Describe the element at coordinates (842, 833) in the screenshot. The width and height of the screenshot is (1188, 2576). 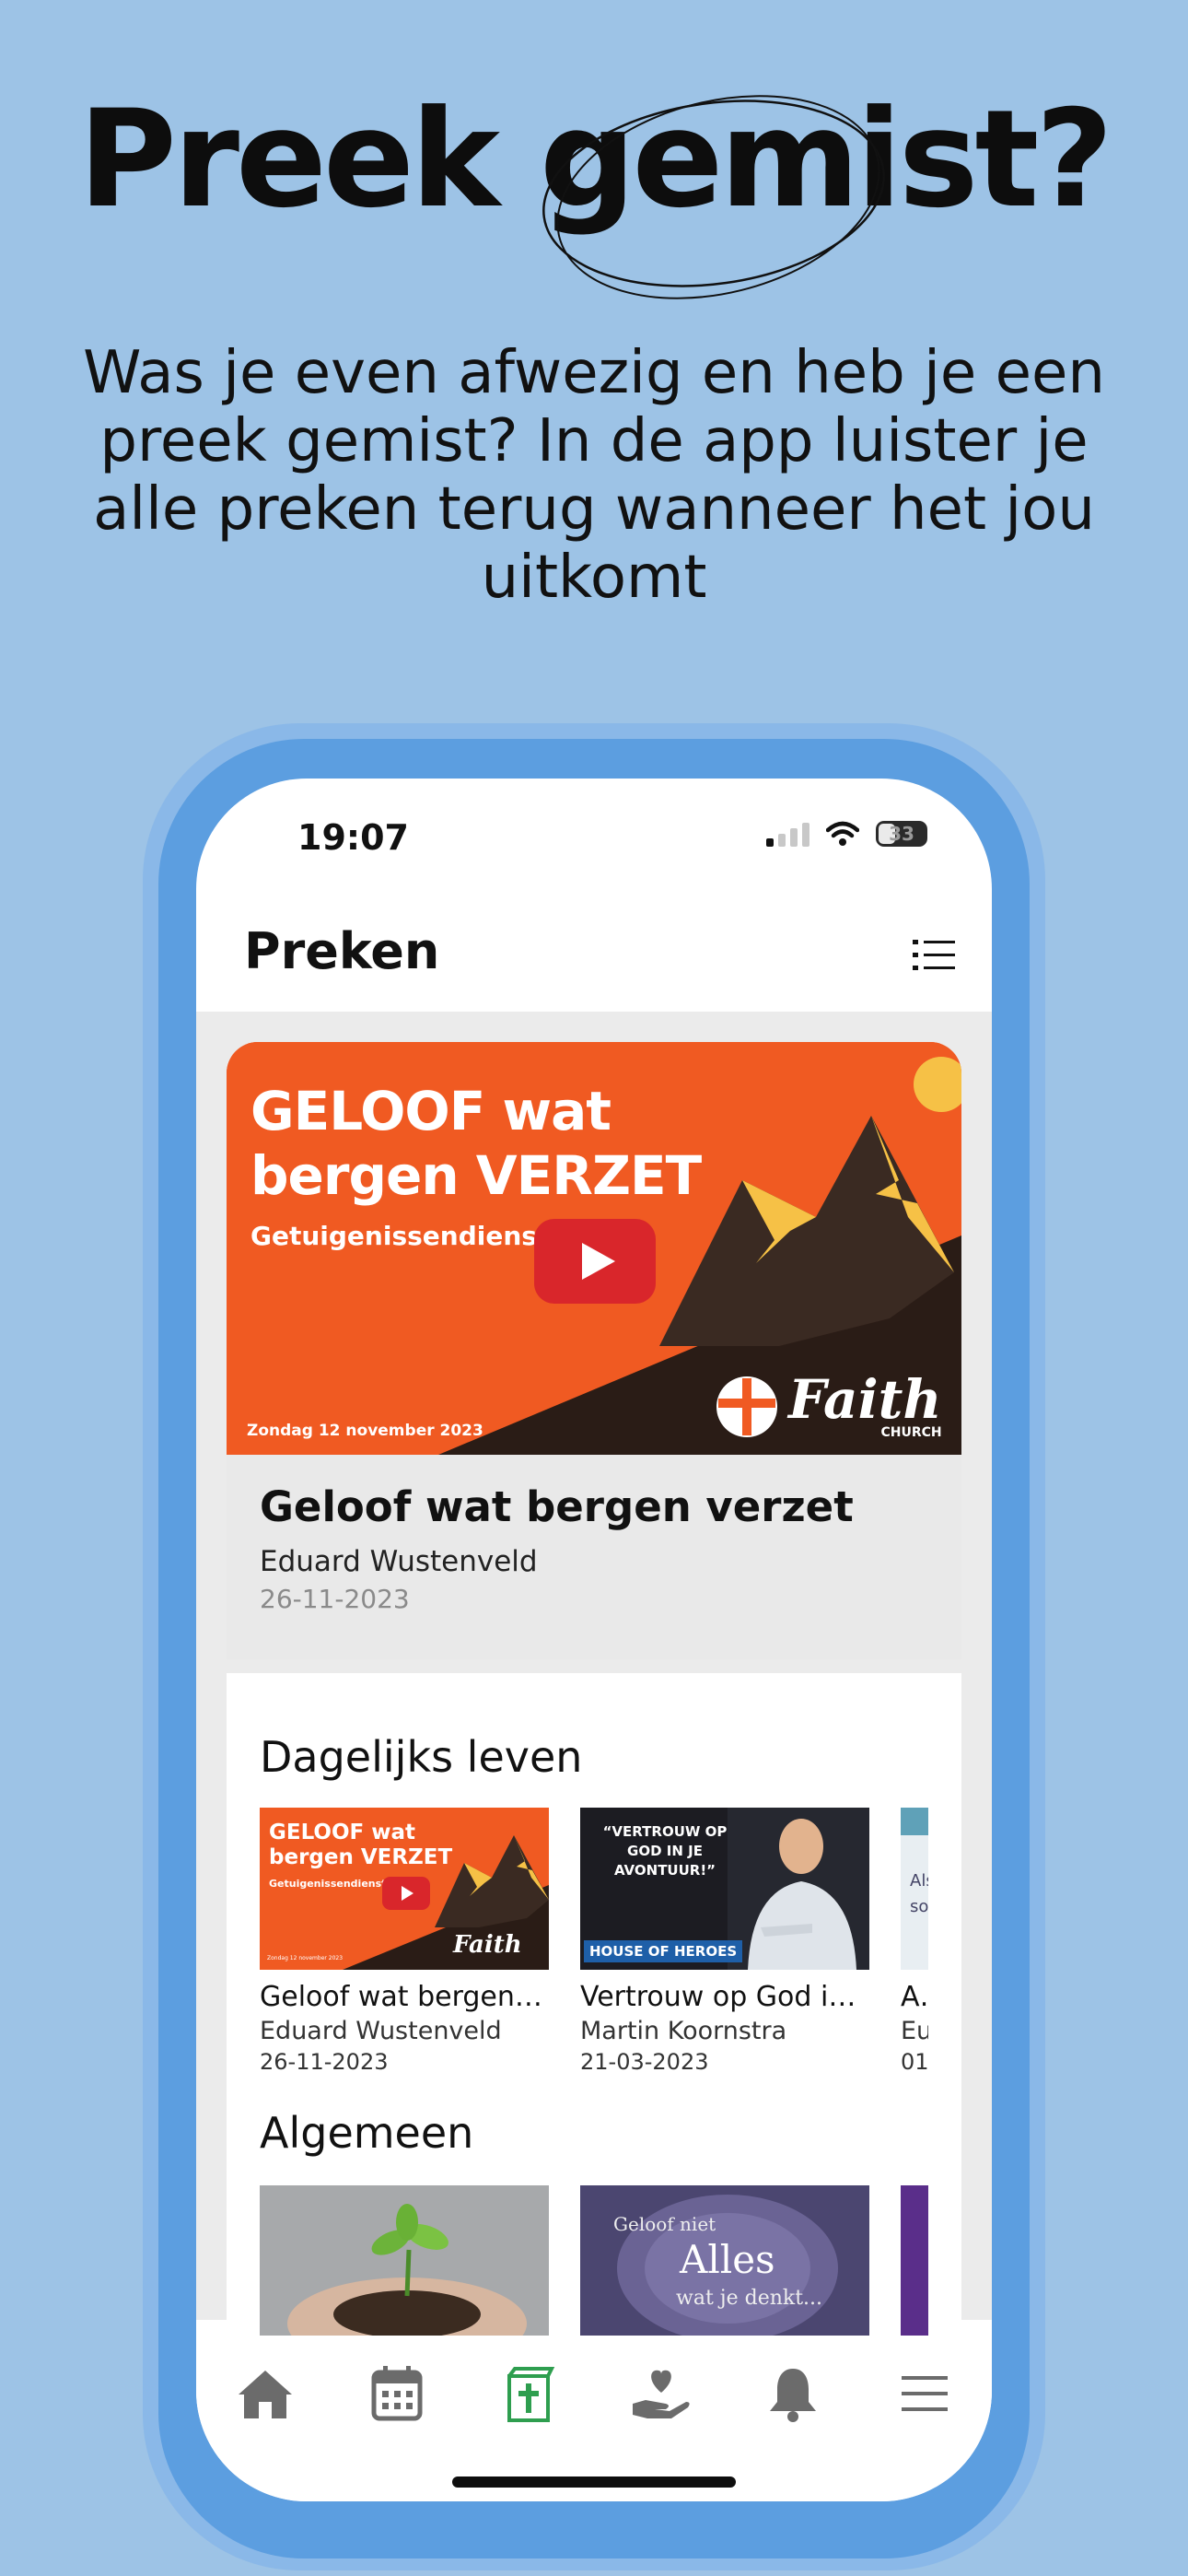
I see `wifi-icon` at that location.